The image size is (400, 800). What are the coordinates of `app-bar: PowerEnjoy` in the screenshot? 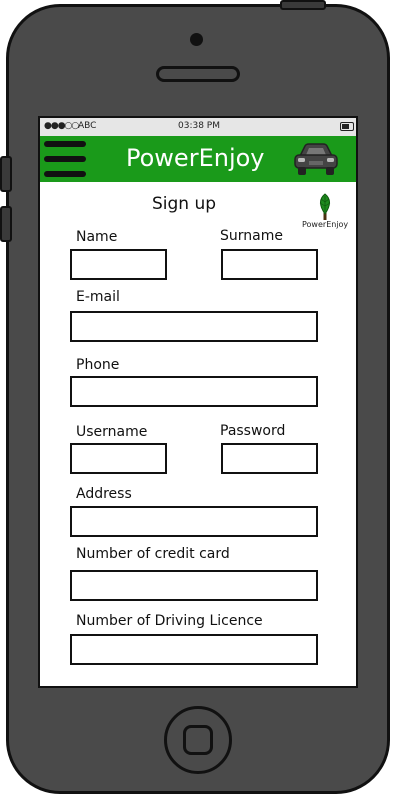 It's located at (198, 159).